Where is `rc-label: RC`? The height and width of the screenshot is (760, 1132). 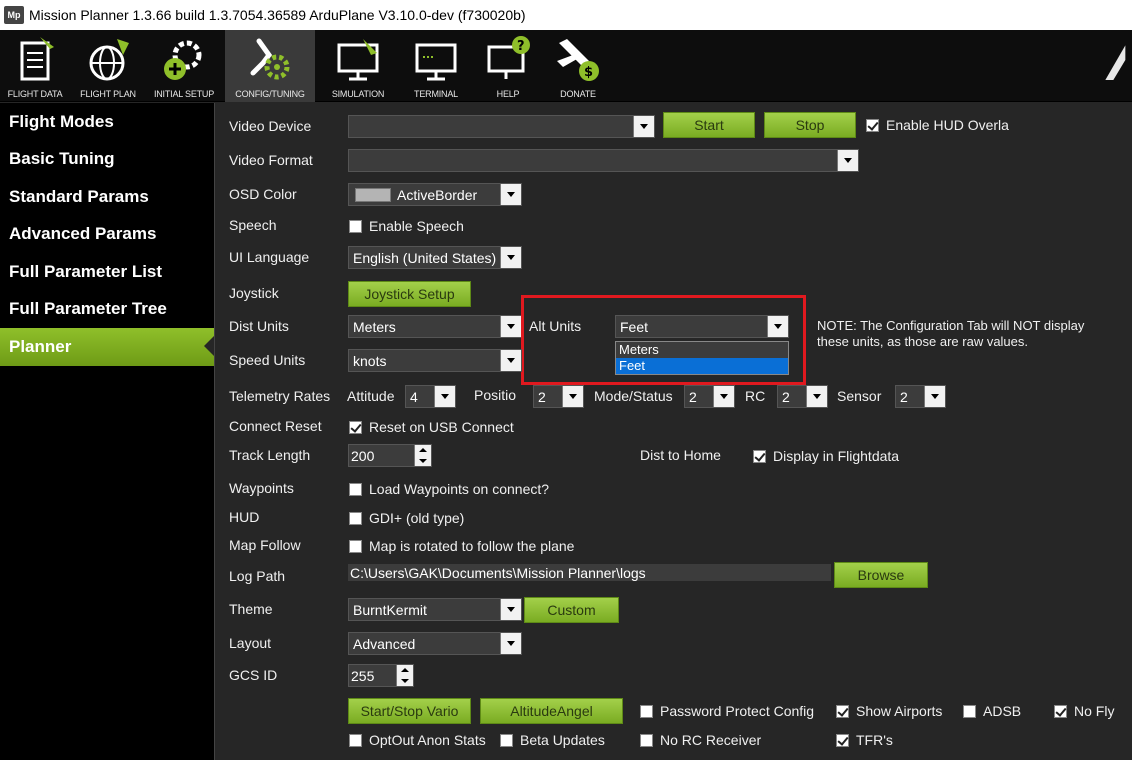
rc-label: RC is located at coordinates (755, 396).